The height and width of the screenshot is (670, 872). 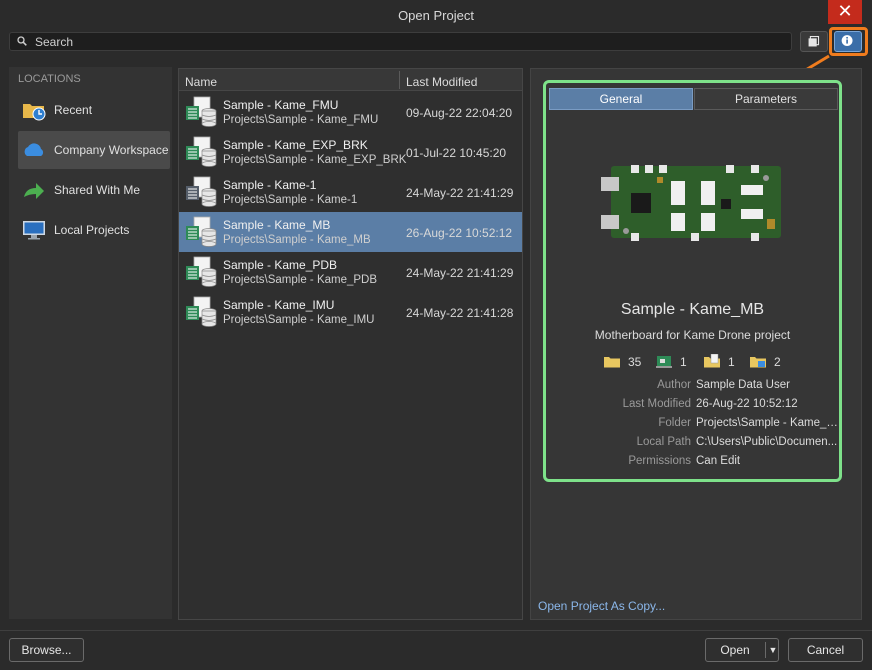 I want to click on open-button: Open ▼, so click(x=742, y=650).